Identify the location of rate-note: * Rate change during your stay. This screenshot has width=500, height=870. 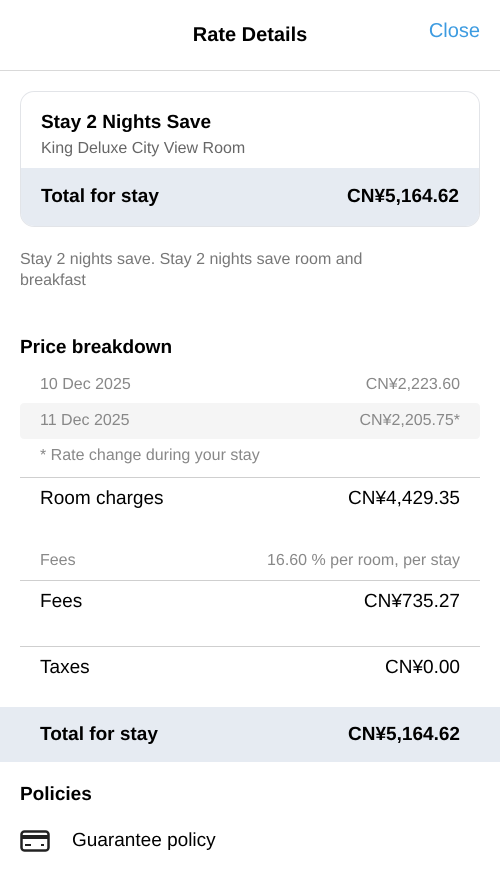
(150, 456).